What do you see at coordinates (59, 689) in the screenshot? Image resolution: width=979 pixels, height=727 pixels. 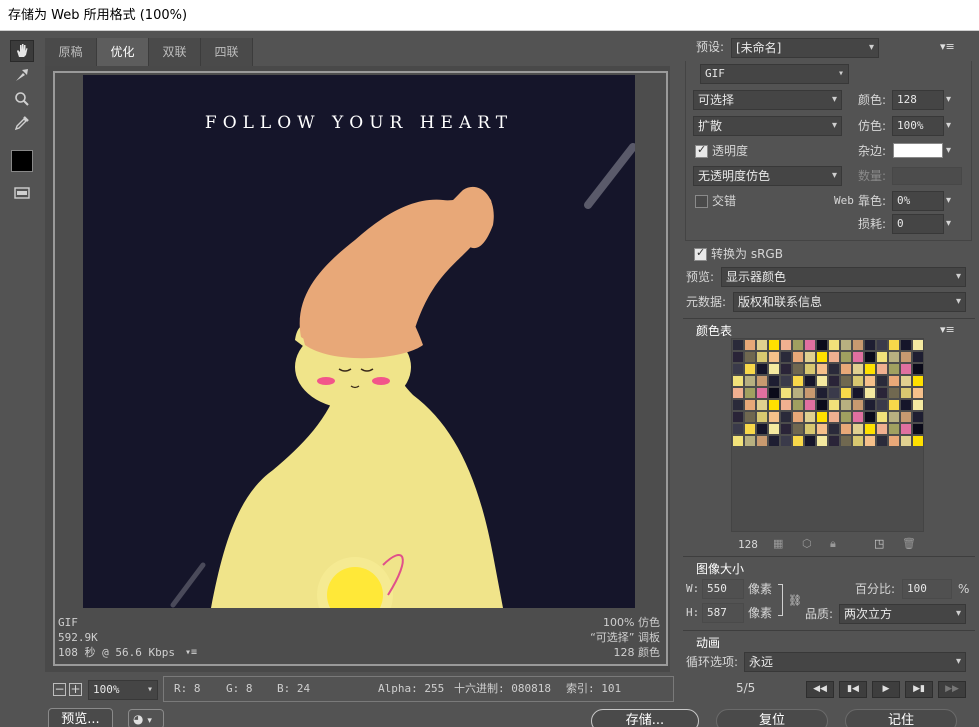 I see `zoom-out-button: −` at bounding box center [59, 689].